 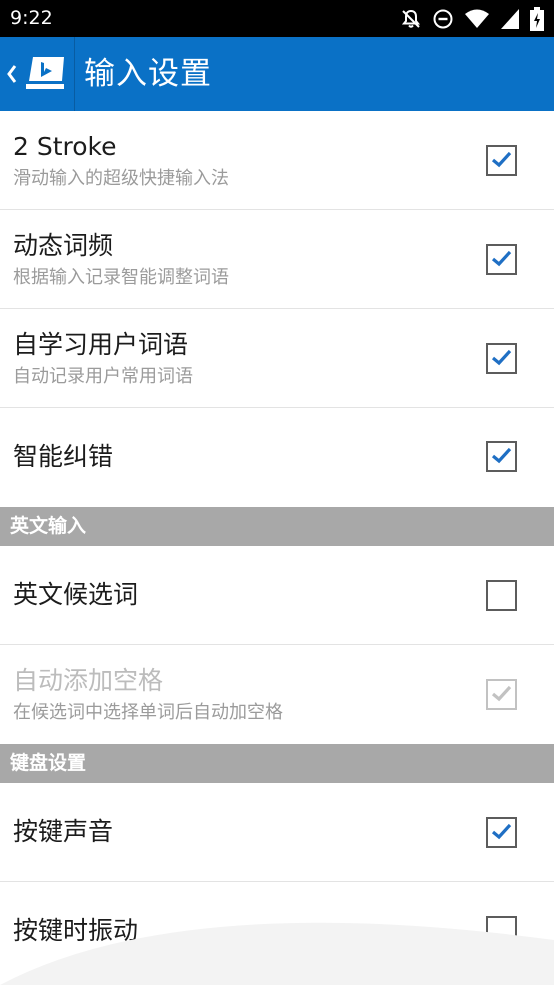 What do you see at coordinates (277, 763) in the screenshot?
I see `section-header-keyboard: 键盘设置` at bounding box center [277, 763].